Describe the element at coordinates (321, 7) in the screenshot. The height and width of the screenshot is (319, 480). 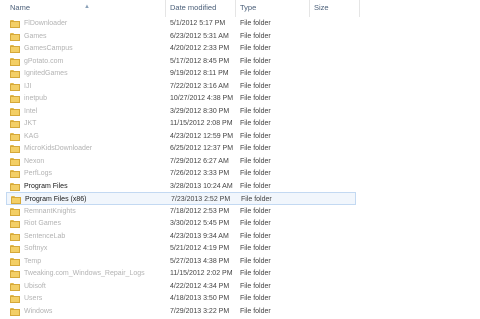
I see `column-header-size-label: Size` at that location.